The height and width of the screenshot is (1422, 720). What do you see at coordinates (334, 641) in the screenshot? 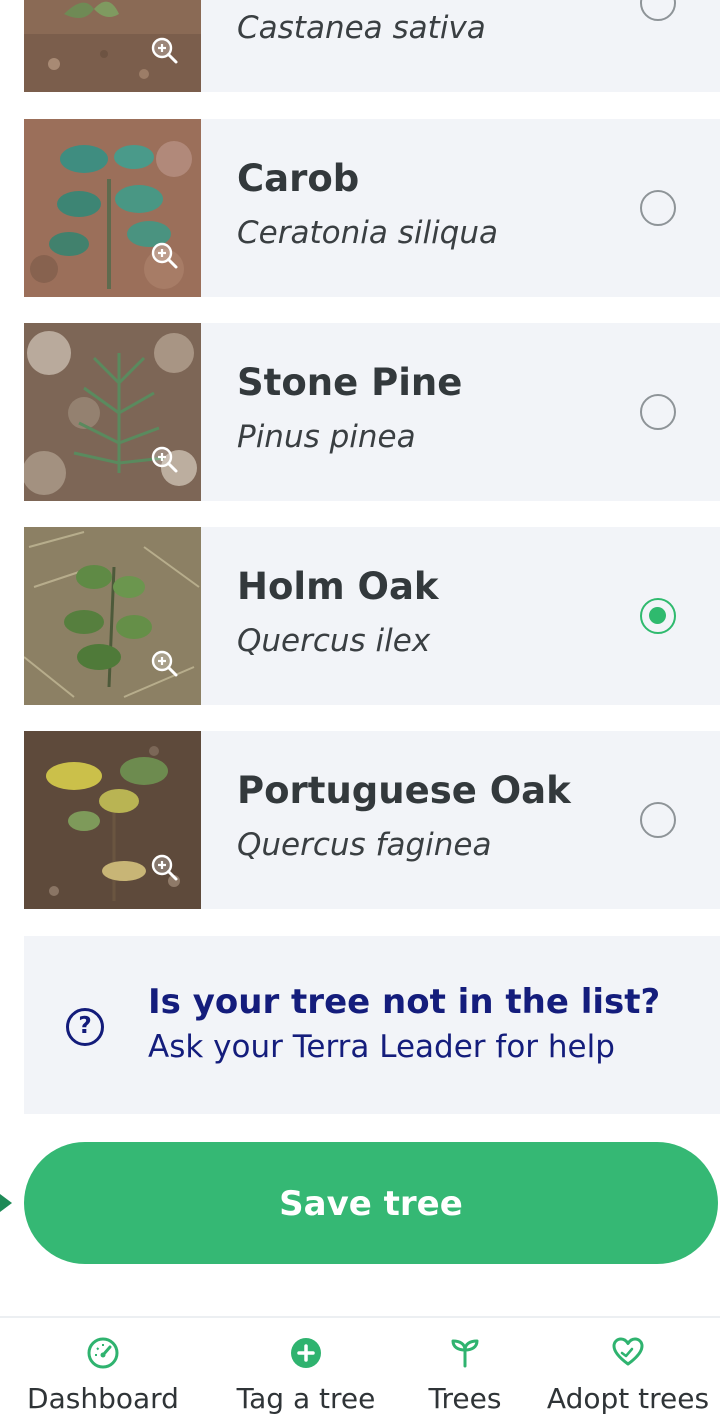
I see `species-scientific-name: Quercus ilex` at bounding box center [334, 641].